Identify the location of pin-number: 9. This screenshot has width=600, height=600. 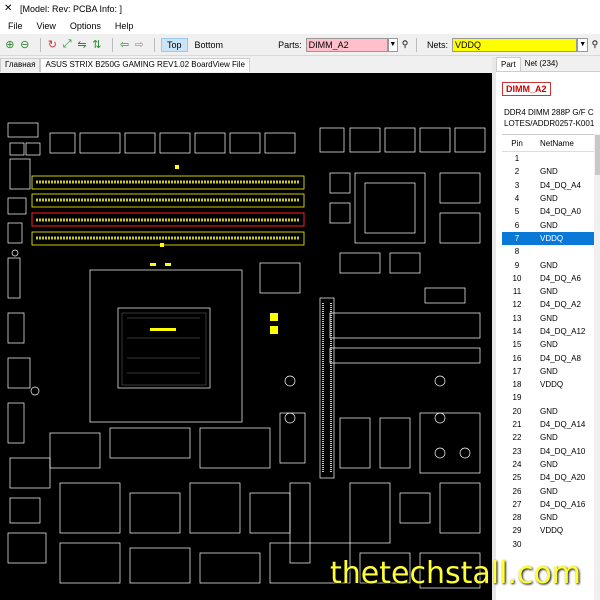
(517, 265).